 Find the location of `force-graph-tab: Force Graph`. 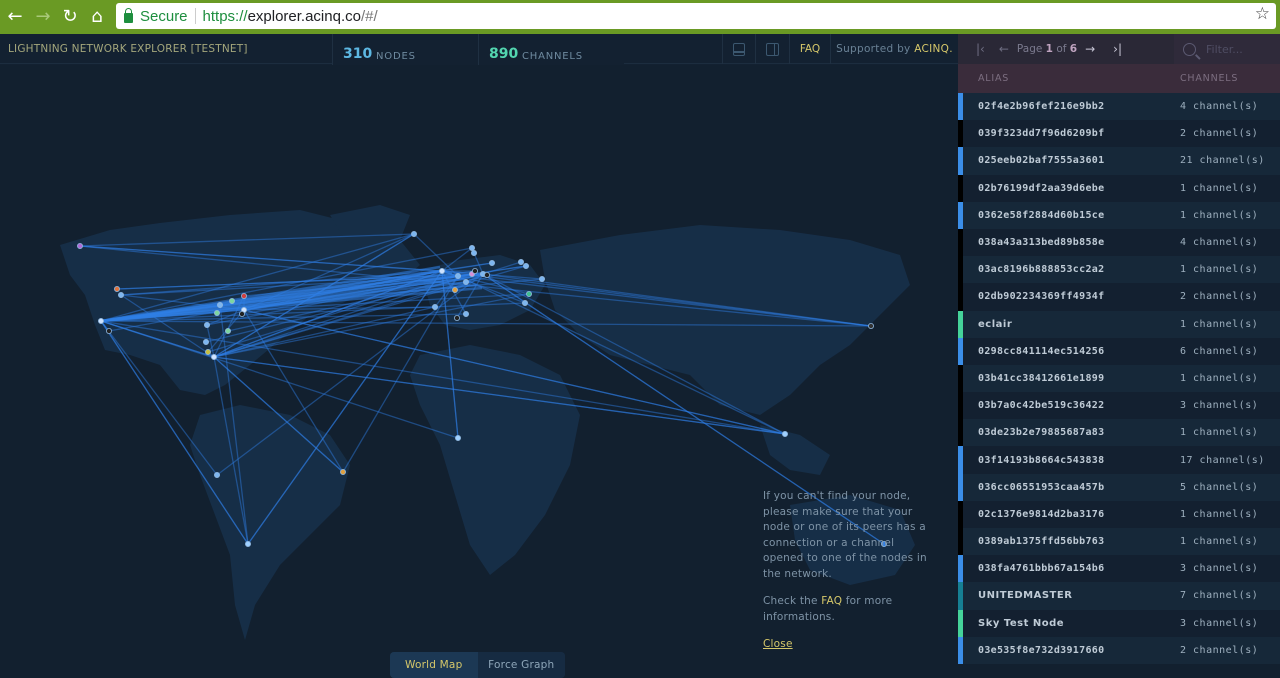

force-graph-tab: Force Graph is located at coordinates (521, 665).